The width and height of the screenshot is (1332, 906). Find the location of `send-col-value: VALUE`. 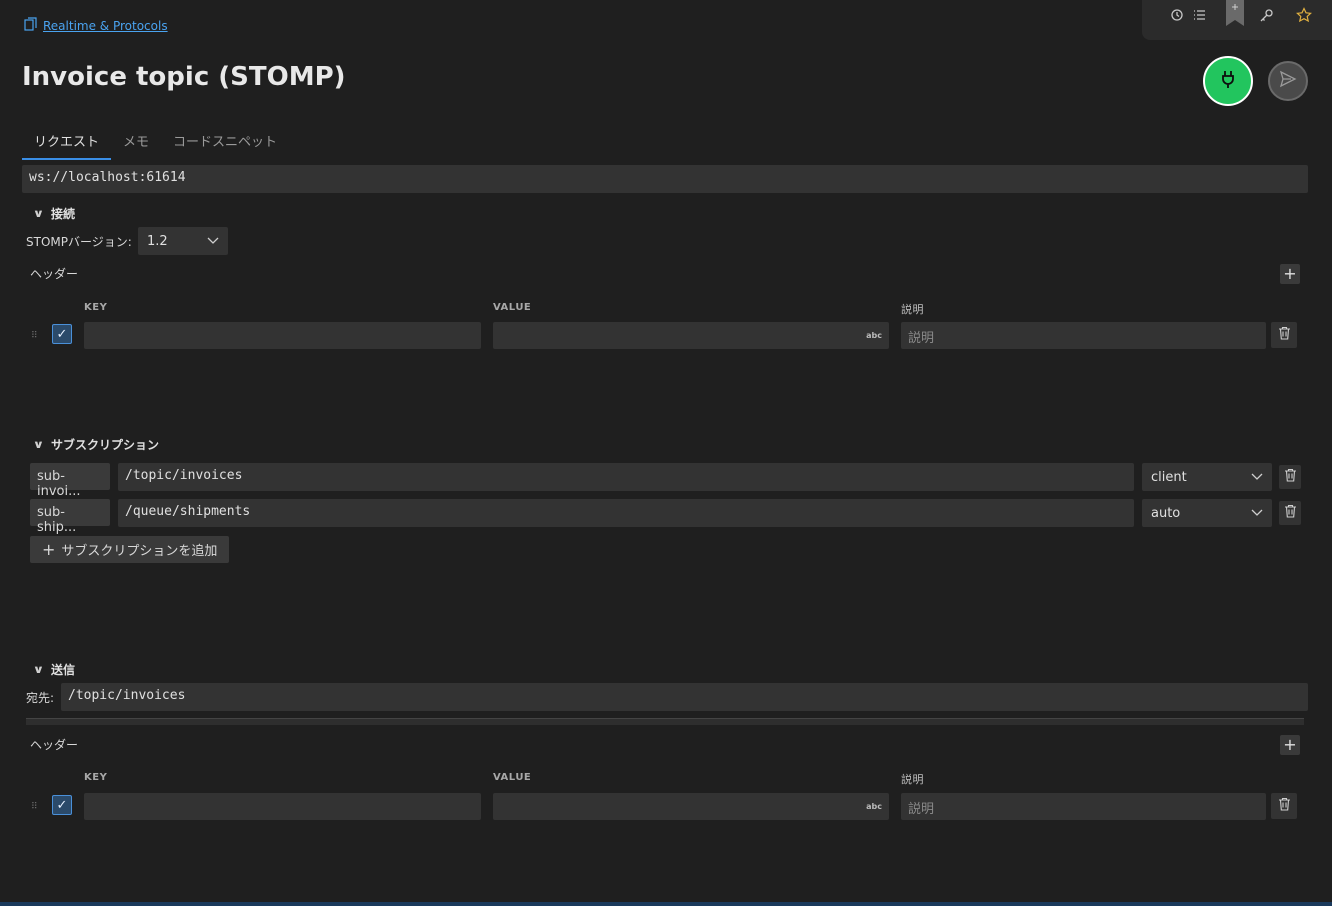

send-col-value: VALUE is located at coordinates (512, 777).